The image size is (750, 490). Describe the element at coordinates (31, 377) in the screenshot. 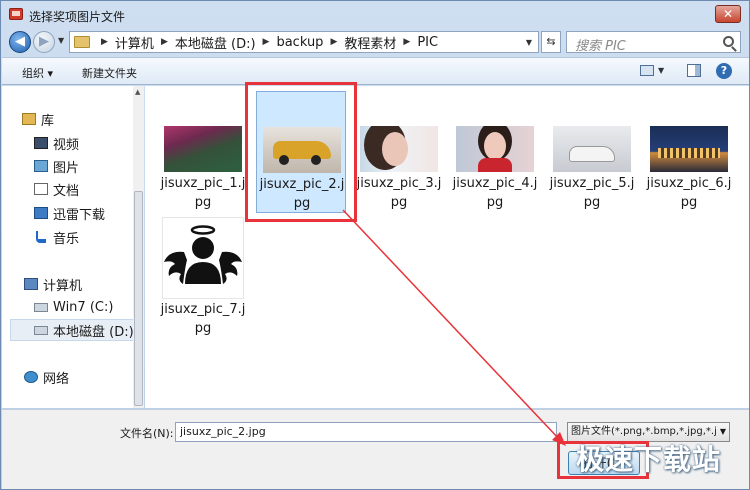

I see `network-icon` at that location.